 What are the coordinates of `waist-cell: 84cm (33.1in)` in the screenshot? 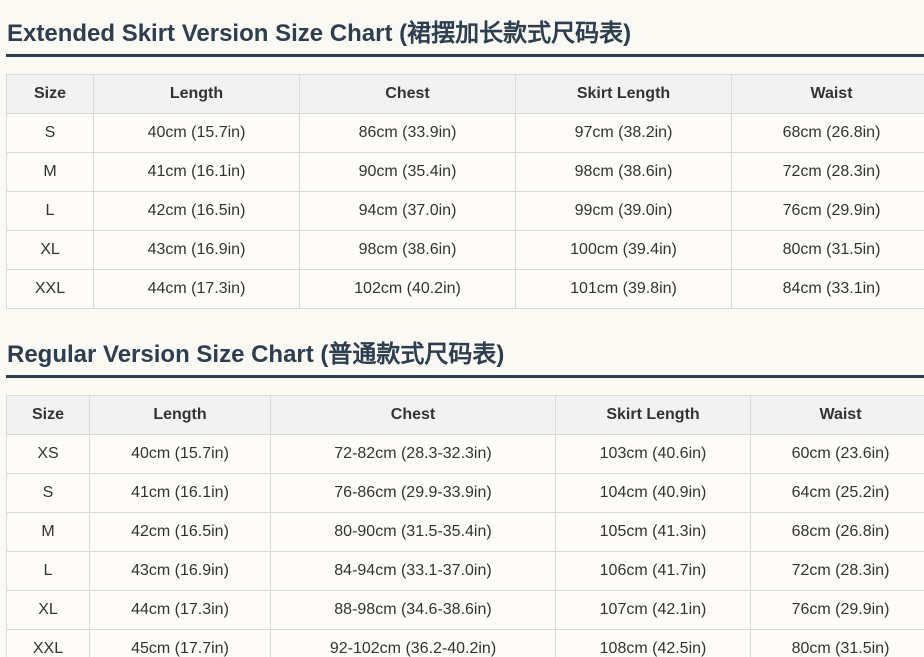 It's located at (827, 289).